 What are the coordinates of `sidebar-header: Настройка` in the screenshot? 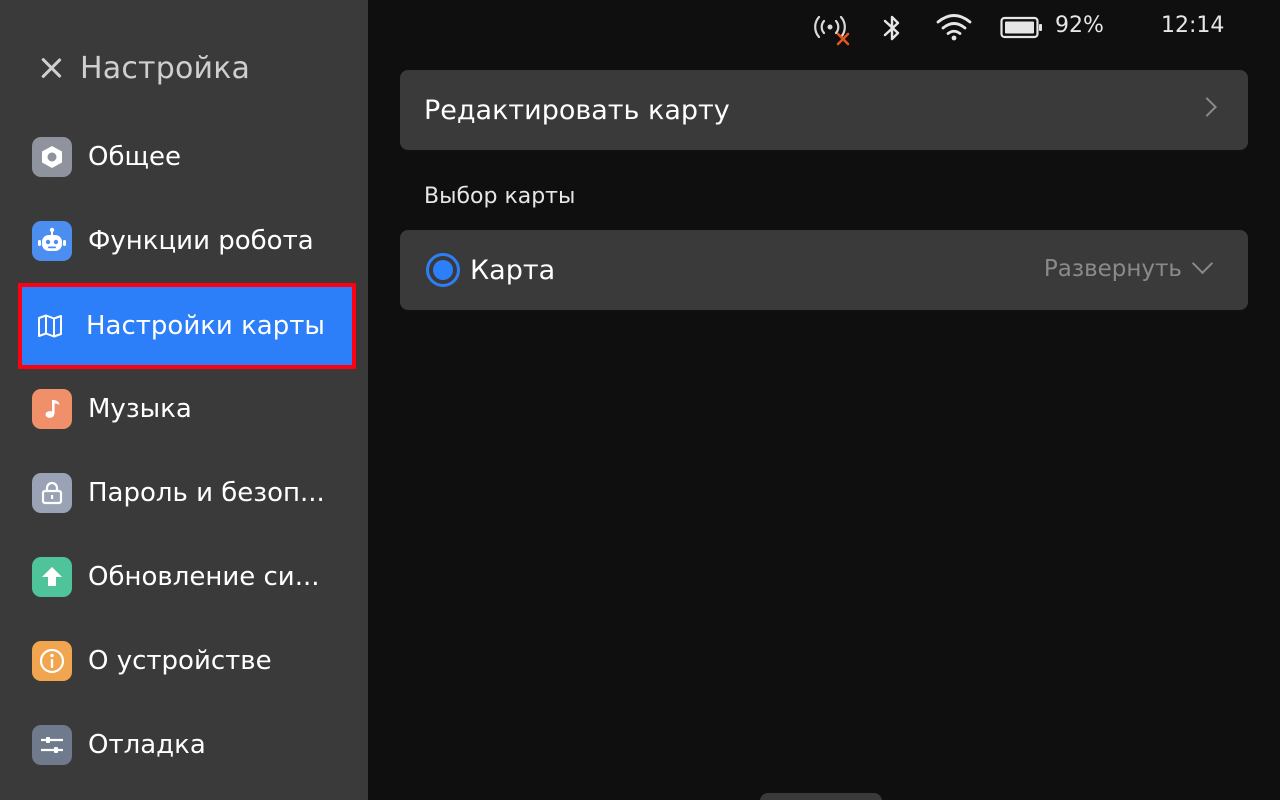 It's located at (144, 68).